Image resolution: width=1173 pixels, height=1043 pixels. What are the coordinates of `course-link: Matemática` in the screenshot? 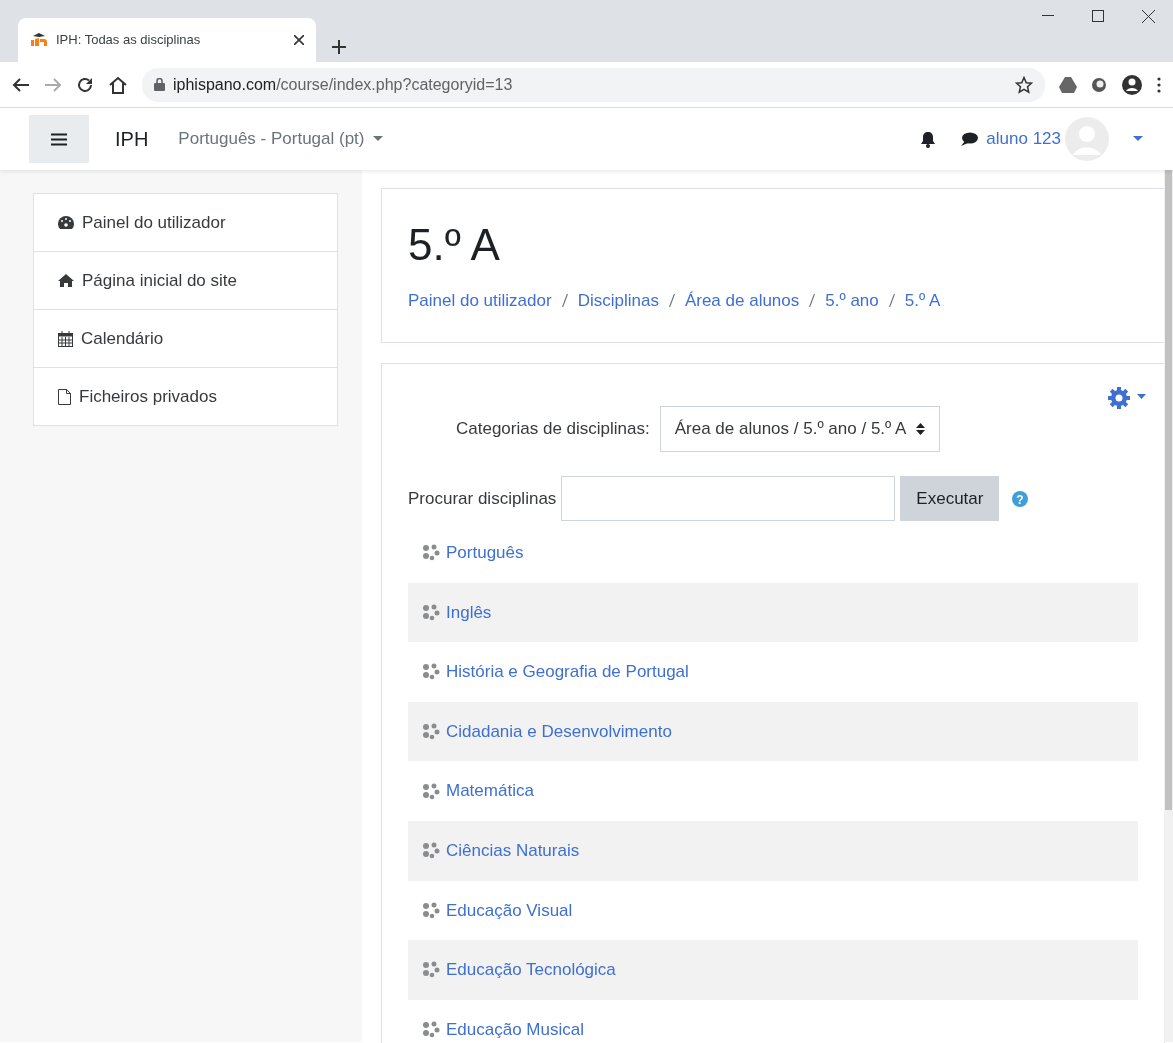 It's located at (490, 791).